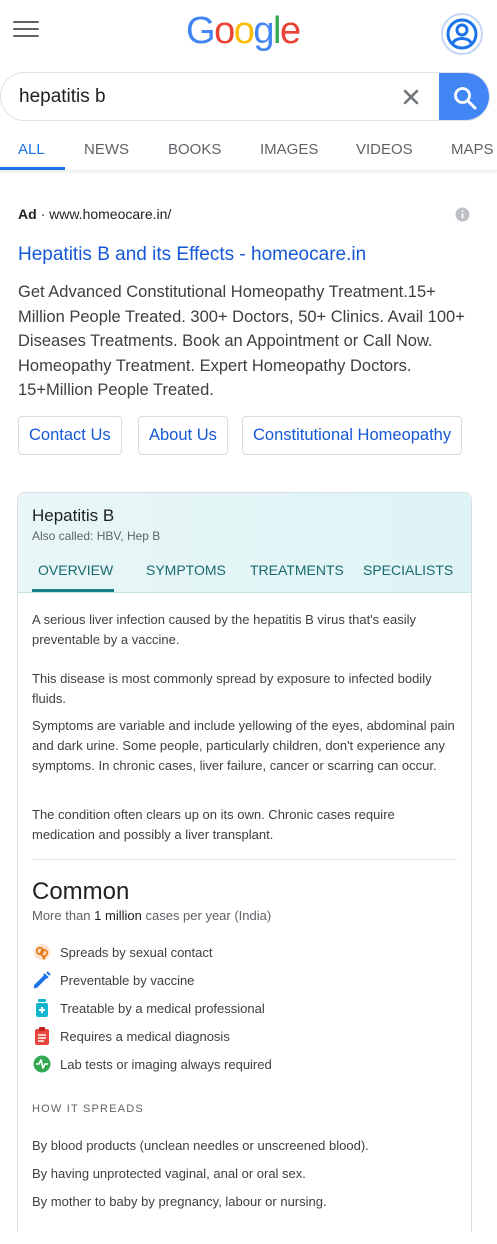 This screenshot has height=1244, width=497. What do you see at coordinates (472, 149) in the screenshot?
I see `tab-maps: MAPS` at bounding box center [472, 149].